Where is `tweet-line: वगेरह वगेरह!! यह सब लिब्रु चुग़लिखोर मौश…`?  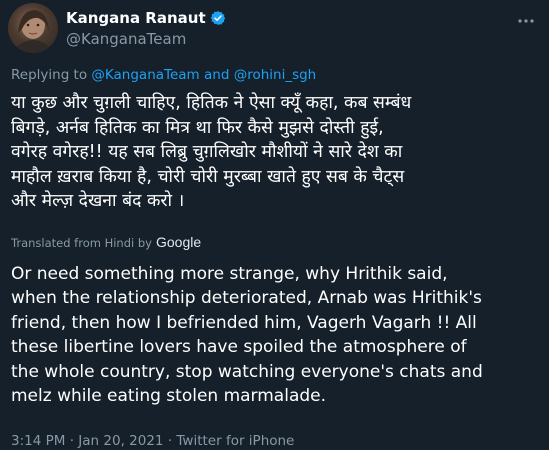
tweet-line: वगेरह वगेरह!! यह सब लिब्रु चुग़लिखोर मौश… is located at coordinates (207, 152).